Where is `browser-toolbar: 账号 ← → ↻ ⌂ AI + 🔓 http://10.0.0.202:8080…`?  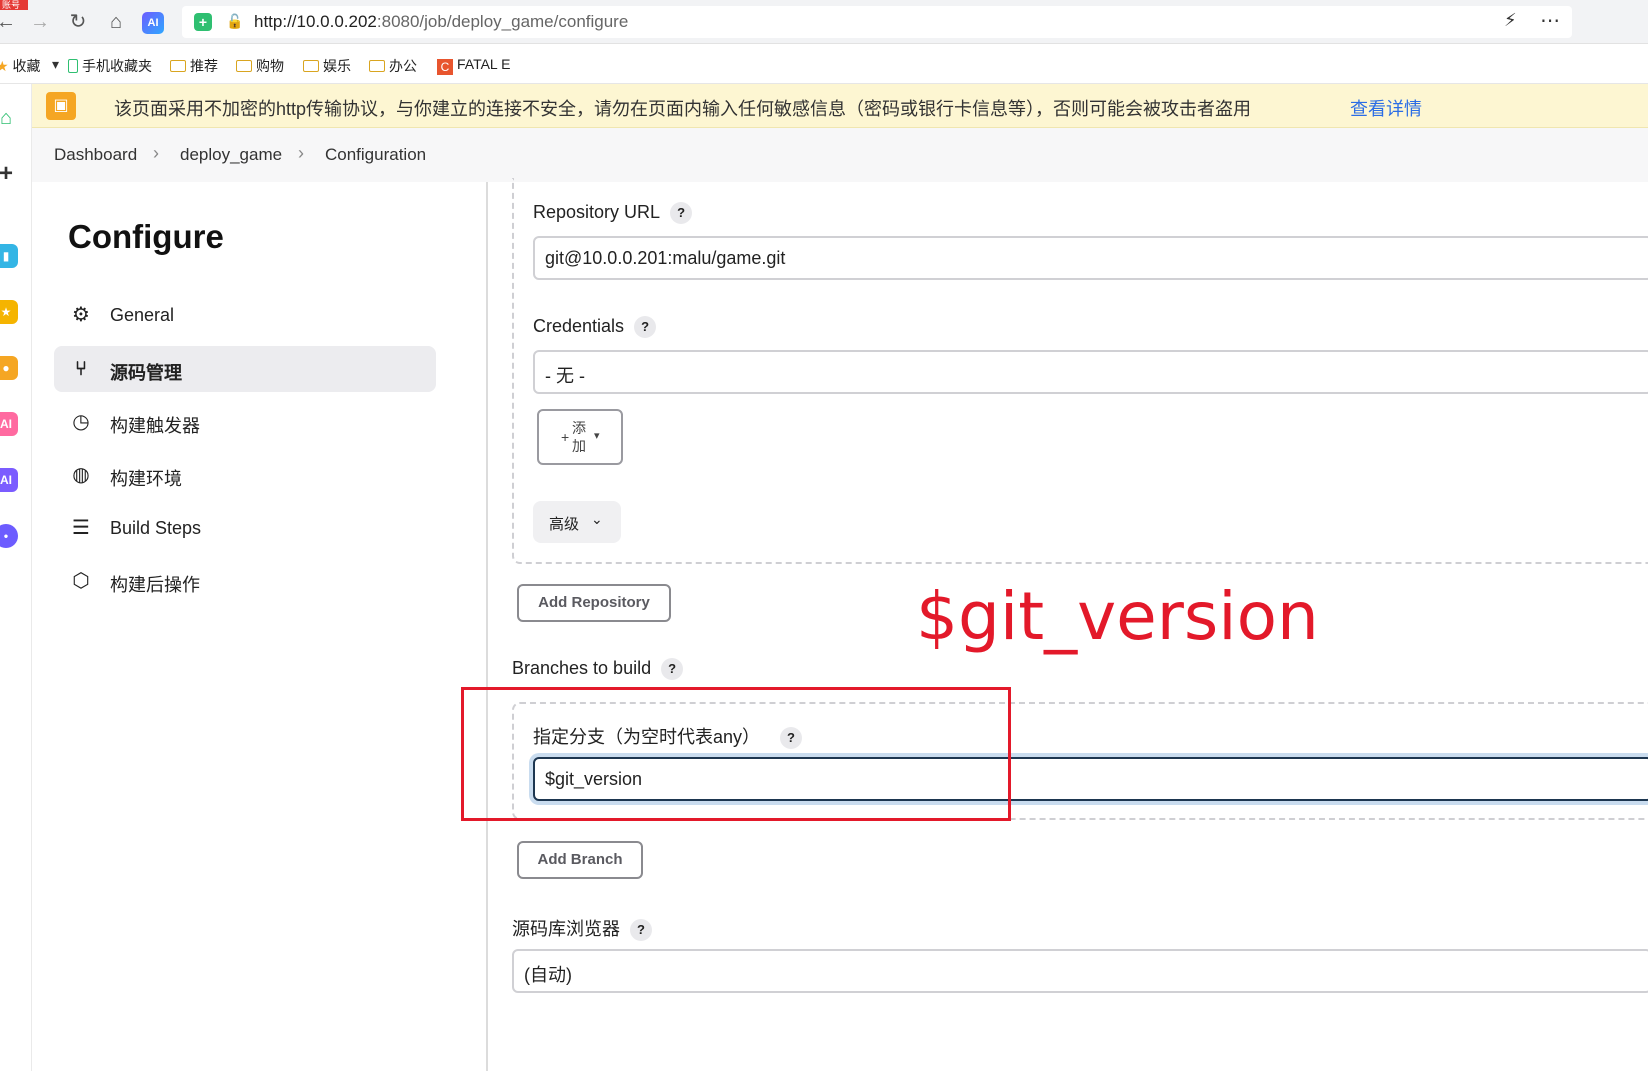
browser-toolbar: 账号 ← → ↻ ⌂ AI + 🔓 http://10.0.0.202:8080… is located at coordinates (824, 22).